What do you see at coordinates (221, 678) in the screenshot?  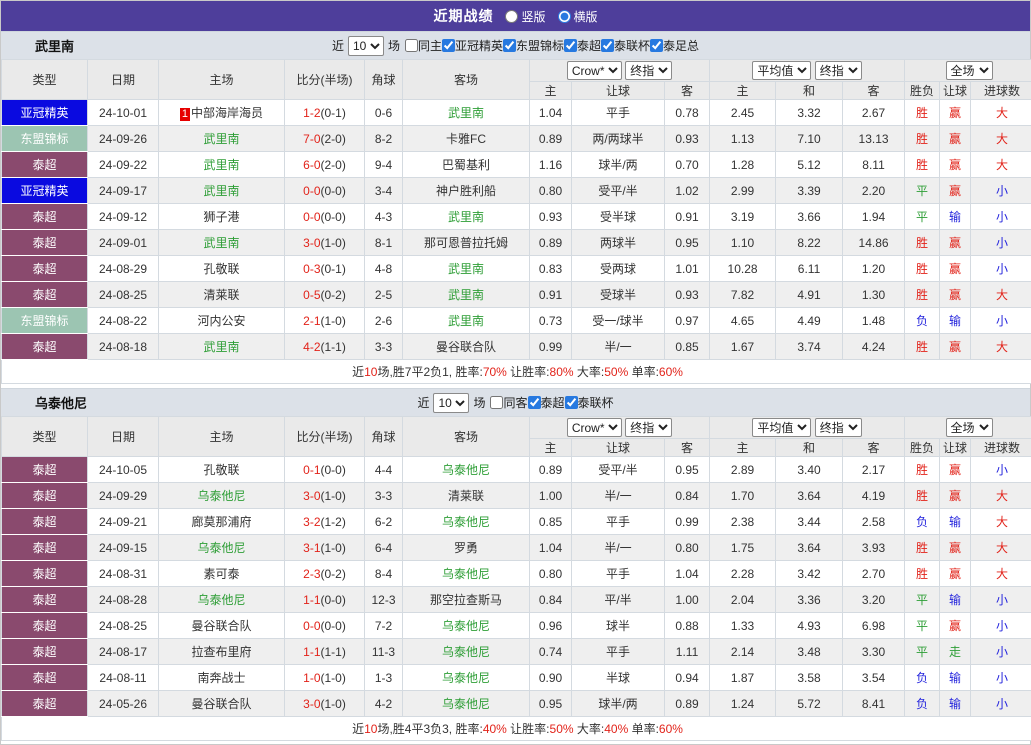 I see `home-team-name: 南奔战士` at bounding box center [221, 678].